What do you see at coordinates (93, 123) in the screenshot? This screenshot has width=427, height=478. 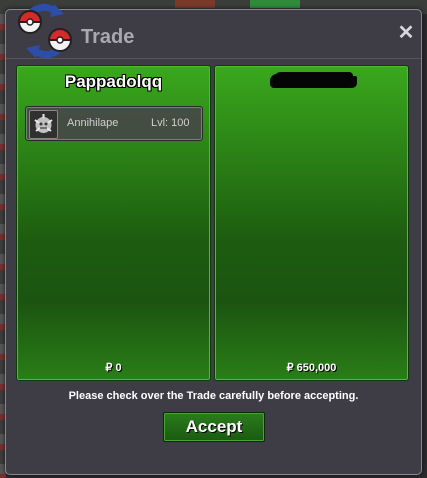 I see `monster-name: Annihilape` at bounding box center [93, 123].